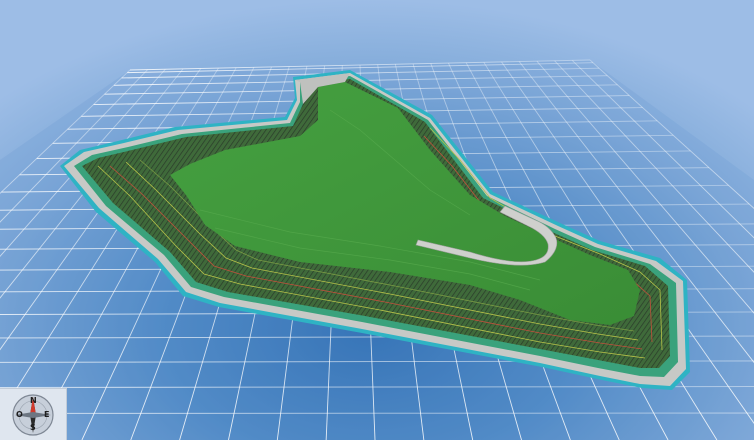 This screenshot has width=754, height=440. What do you see at coordinates (19, 414) in the screenshot?
I see `compass-west-label: O` at bounding box center [19, 414].